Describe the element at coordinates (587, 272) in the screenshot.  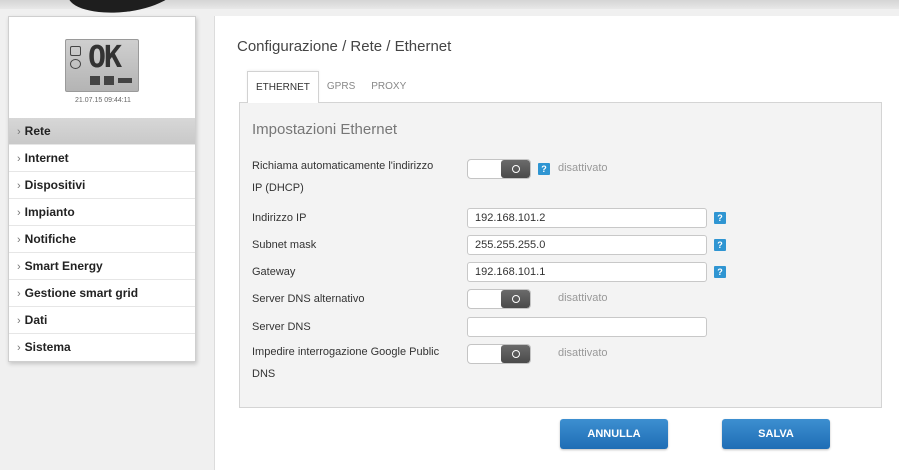
I see `gateway-field: 192.168.101.1` at that location.